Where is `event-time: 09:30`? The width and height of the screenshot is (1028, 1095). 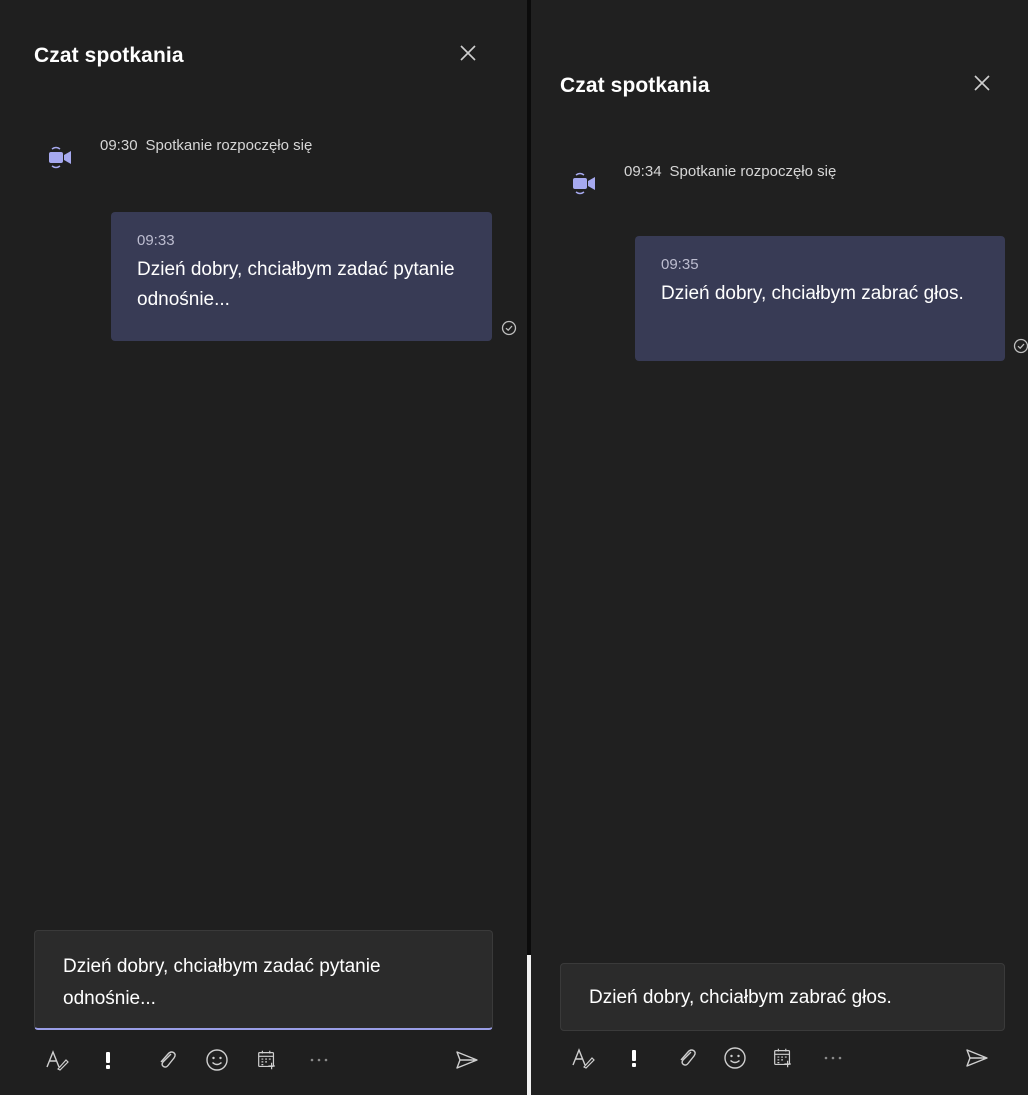
event-time: 09:30 is located at coordinates (119, 145).